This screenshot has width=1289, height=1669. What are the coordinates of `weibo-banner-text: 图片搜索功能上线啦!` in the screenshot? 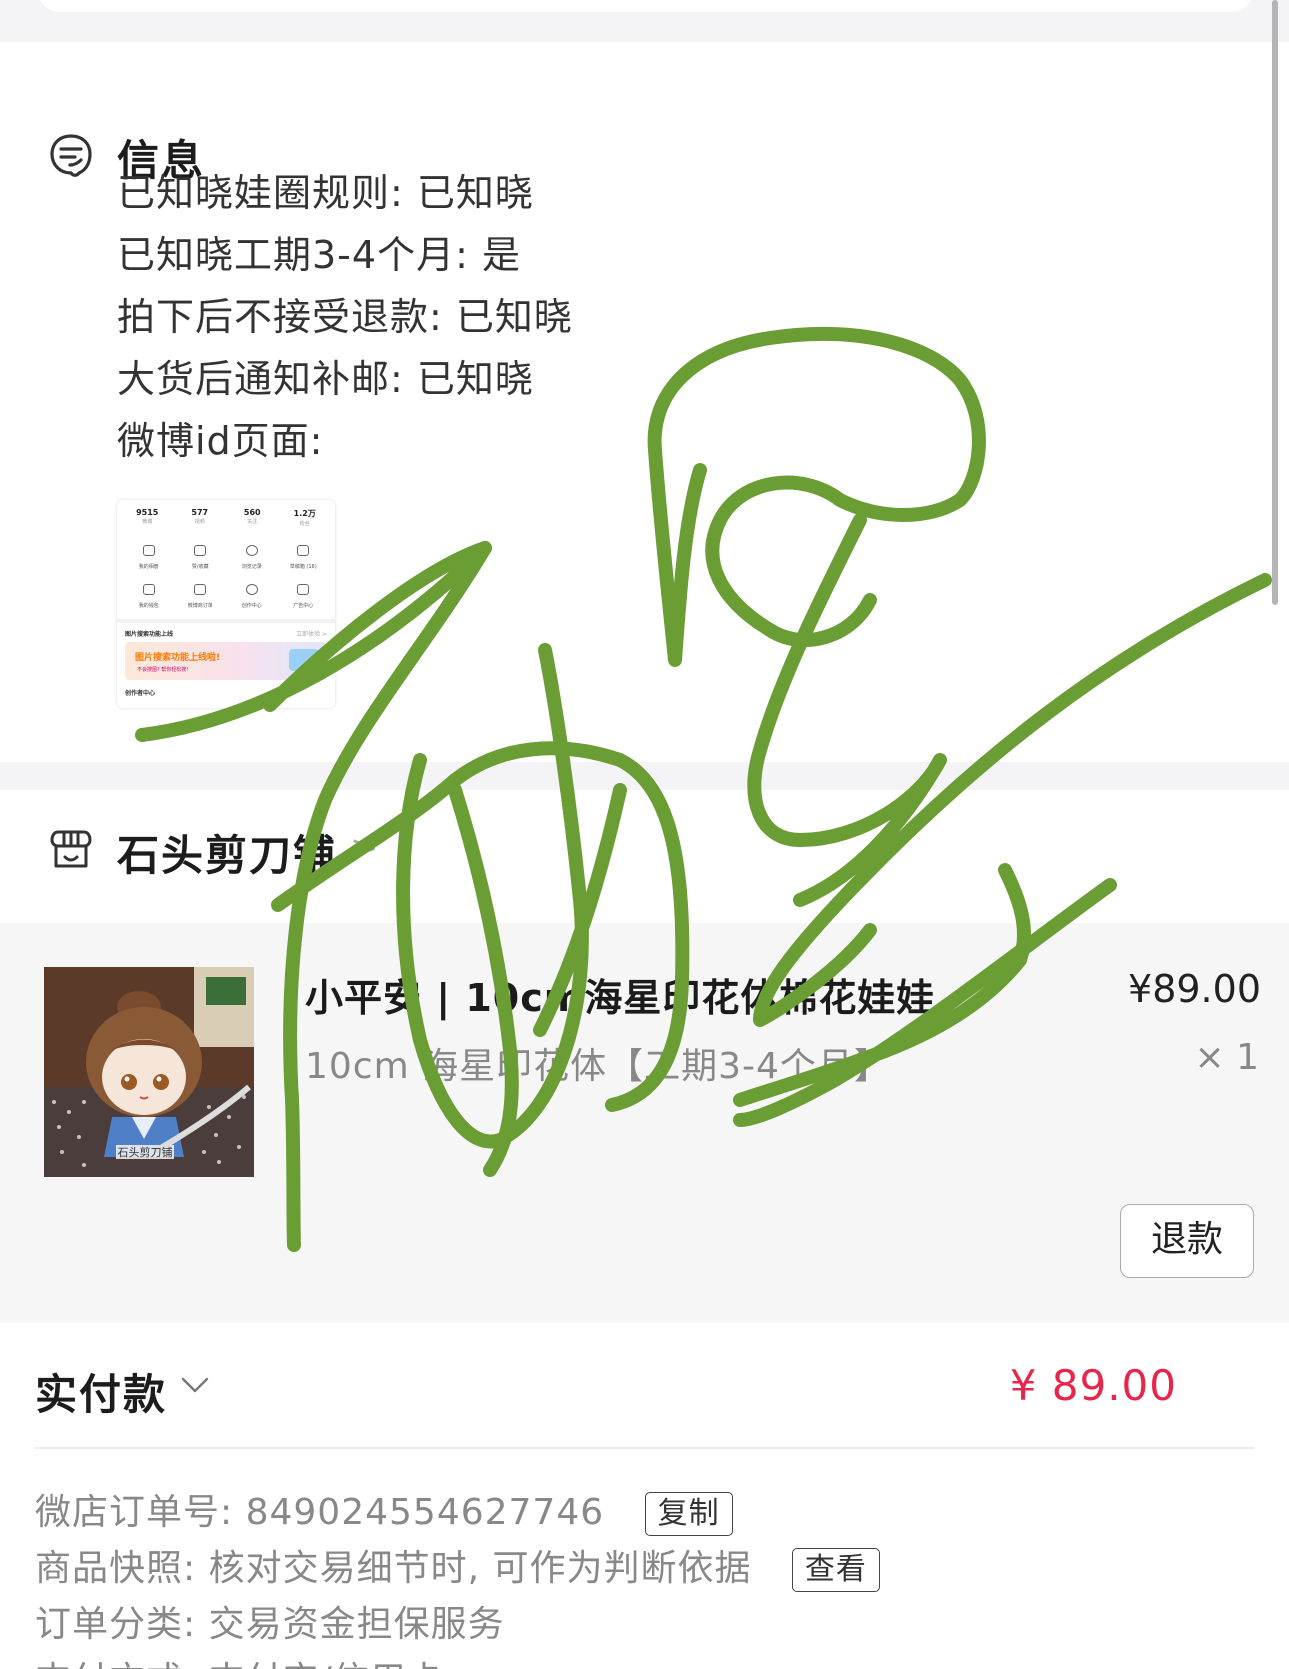 It's located at (178, 658).